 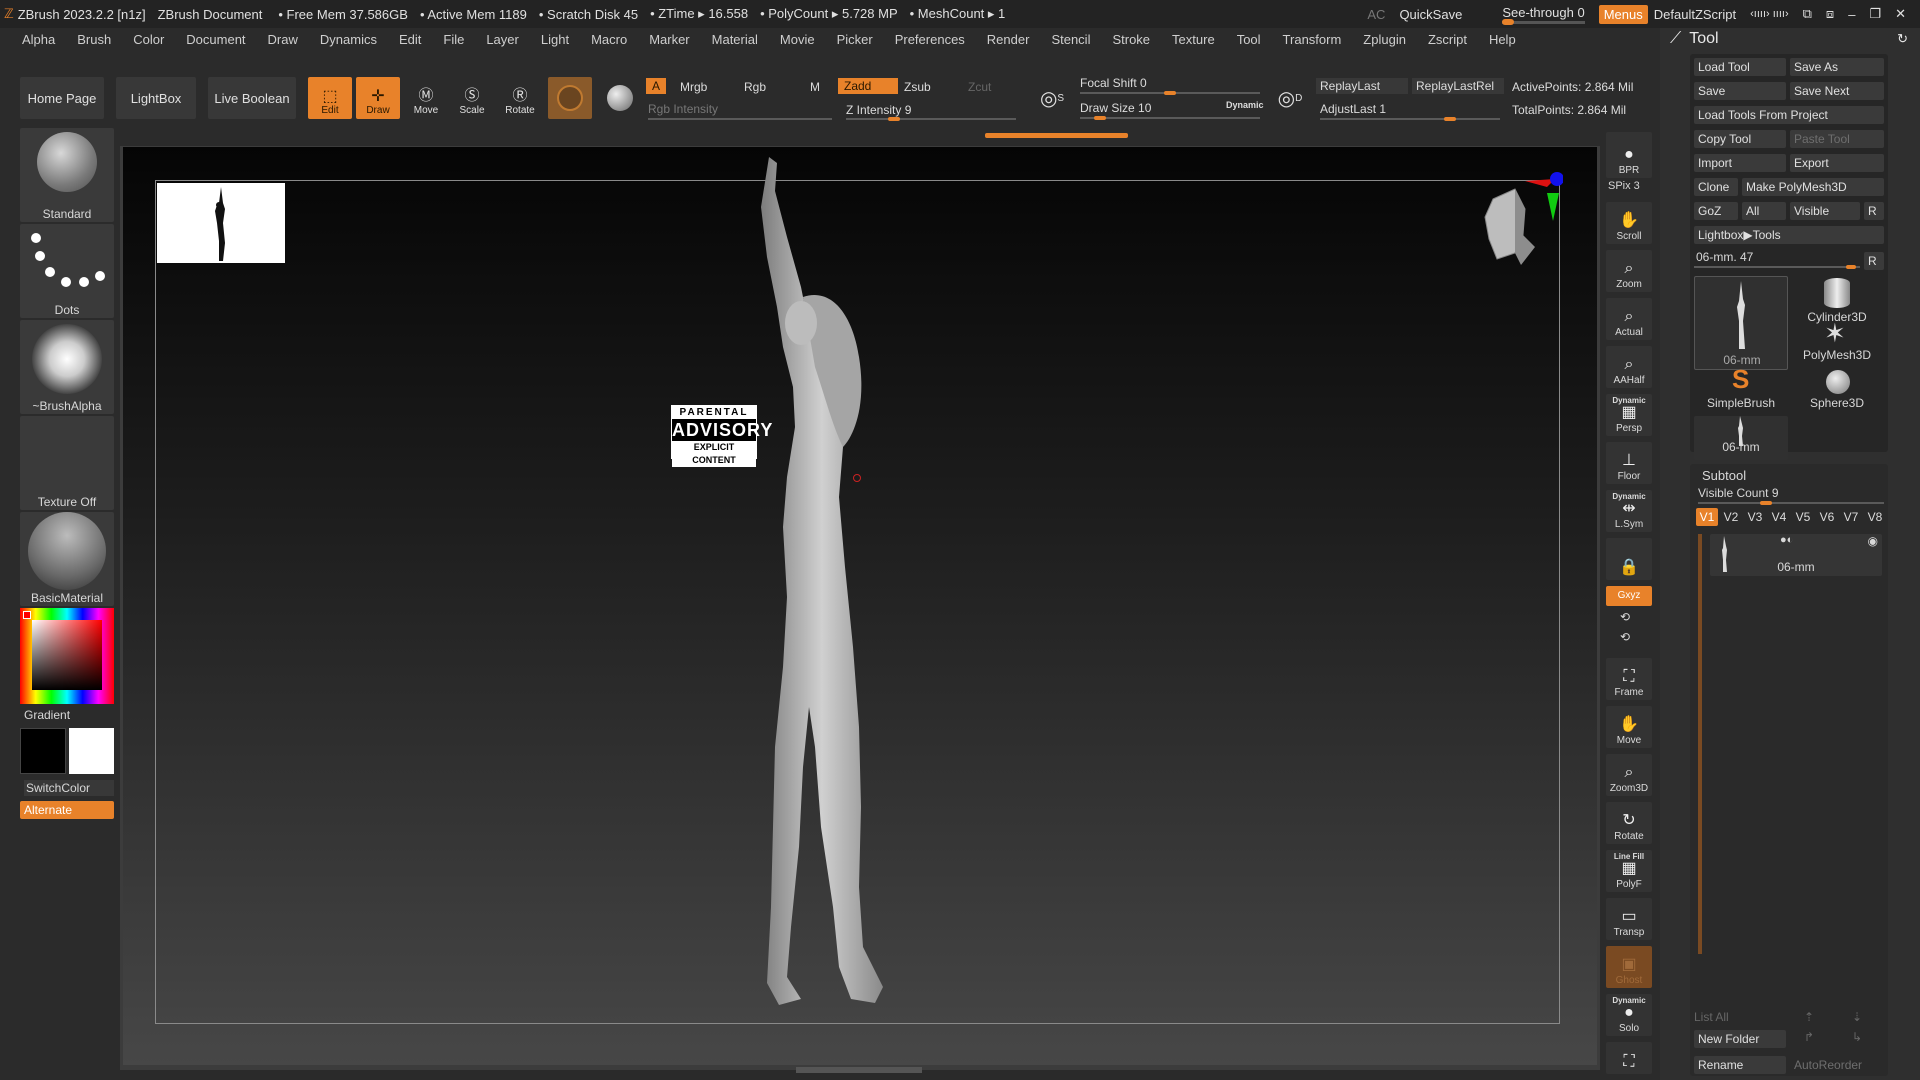 I want to click on menu-stroke: Stroke, so click(x=1131, y=39).